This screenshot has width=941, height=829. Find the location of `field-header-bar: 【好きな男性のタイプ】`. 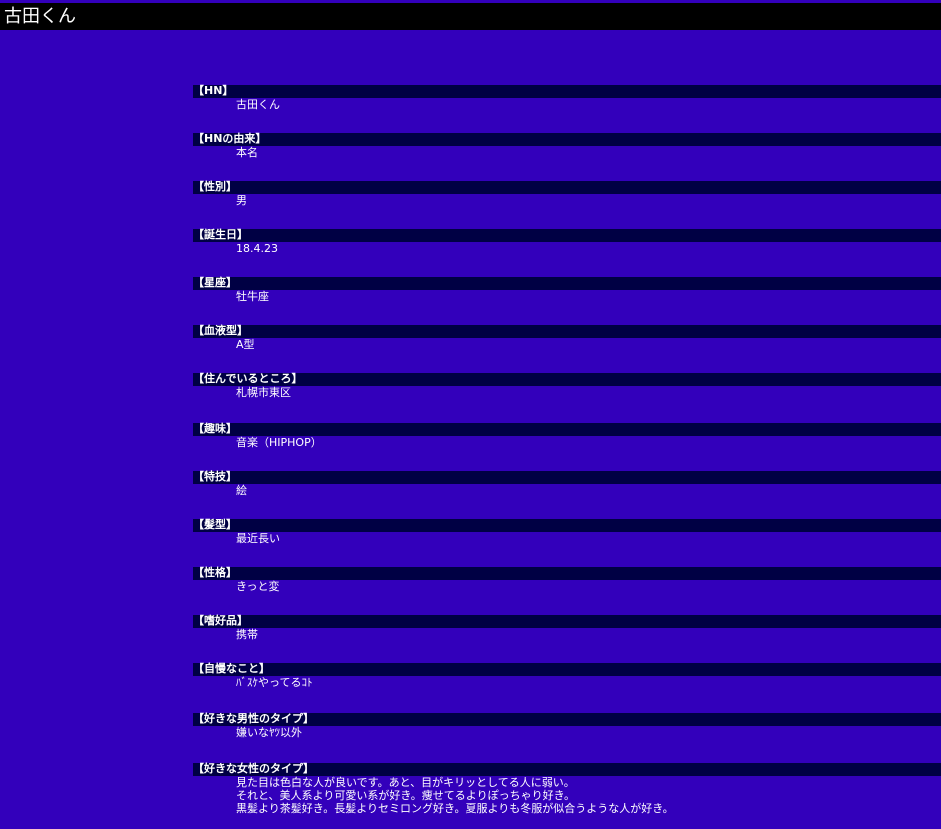

field-header-bar: 【好きな男性のタイプ】 is located at coordinates (567, 719).